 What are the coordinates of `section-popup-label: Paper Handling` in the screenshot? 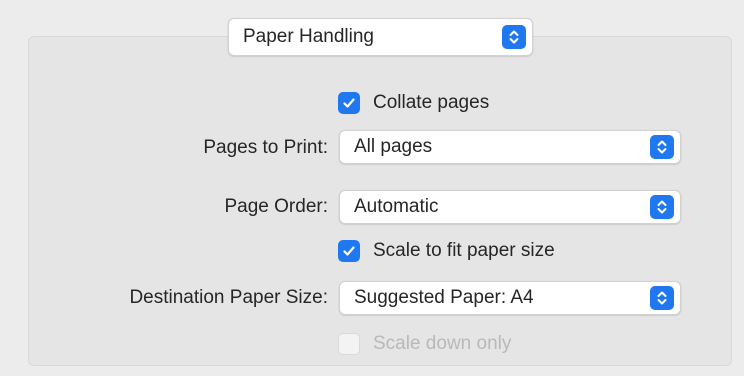 It's located at (308, 36).